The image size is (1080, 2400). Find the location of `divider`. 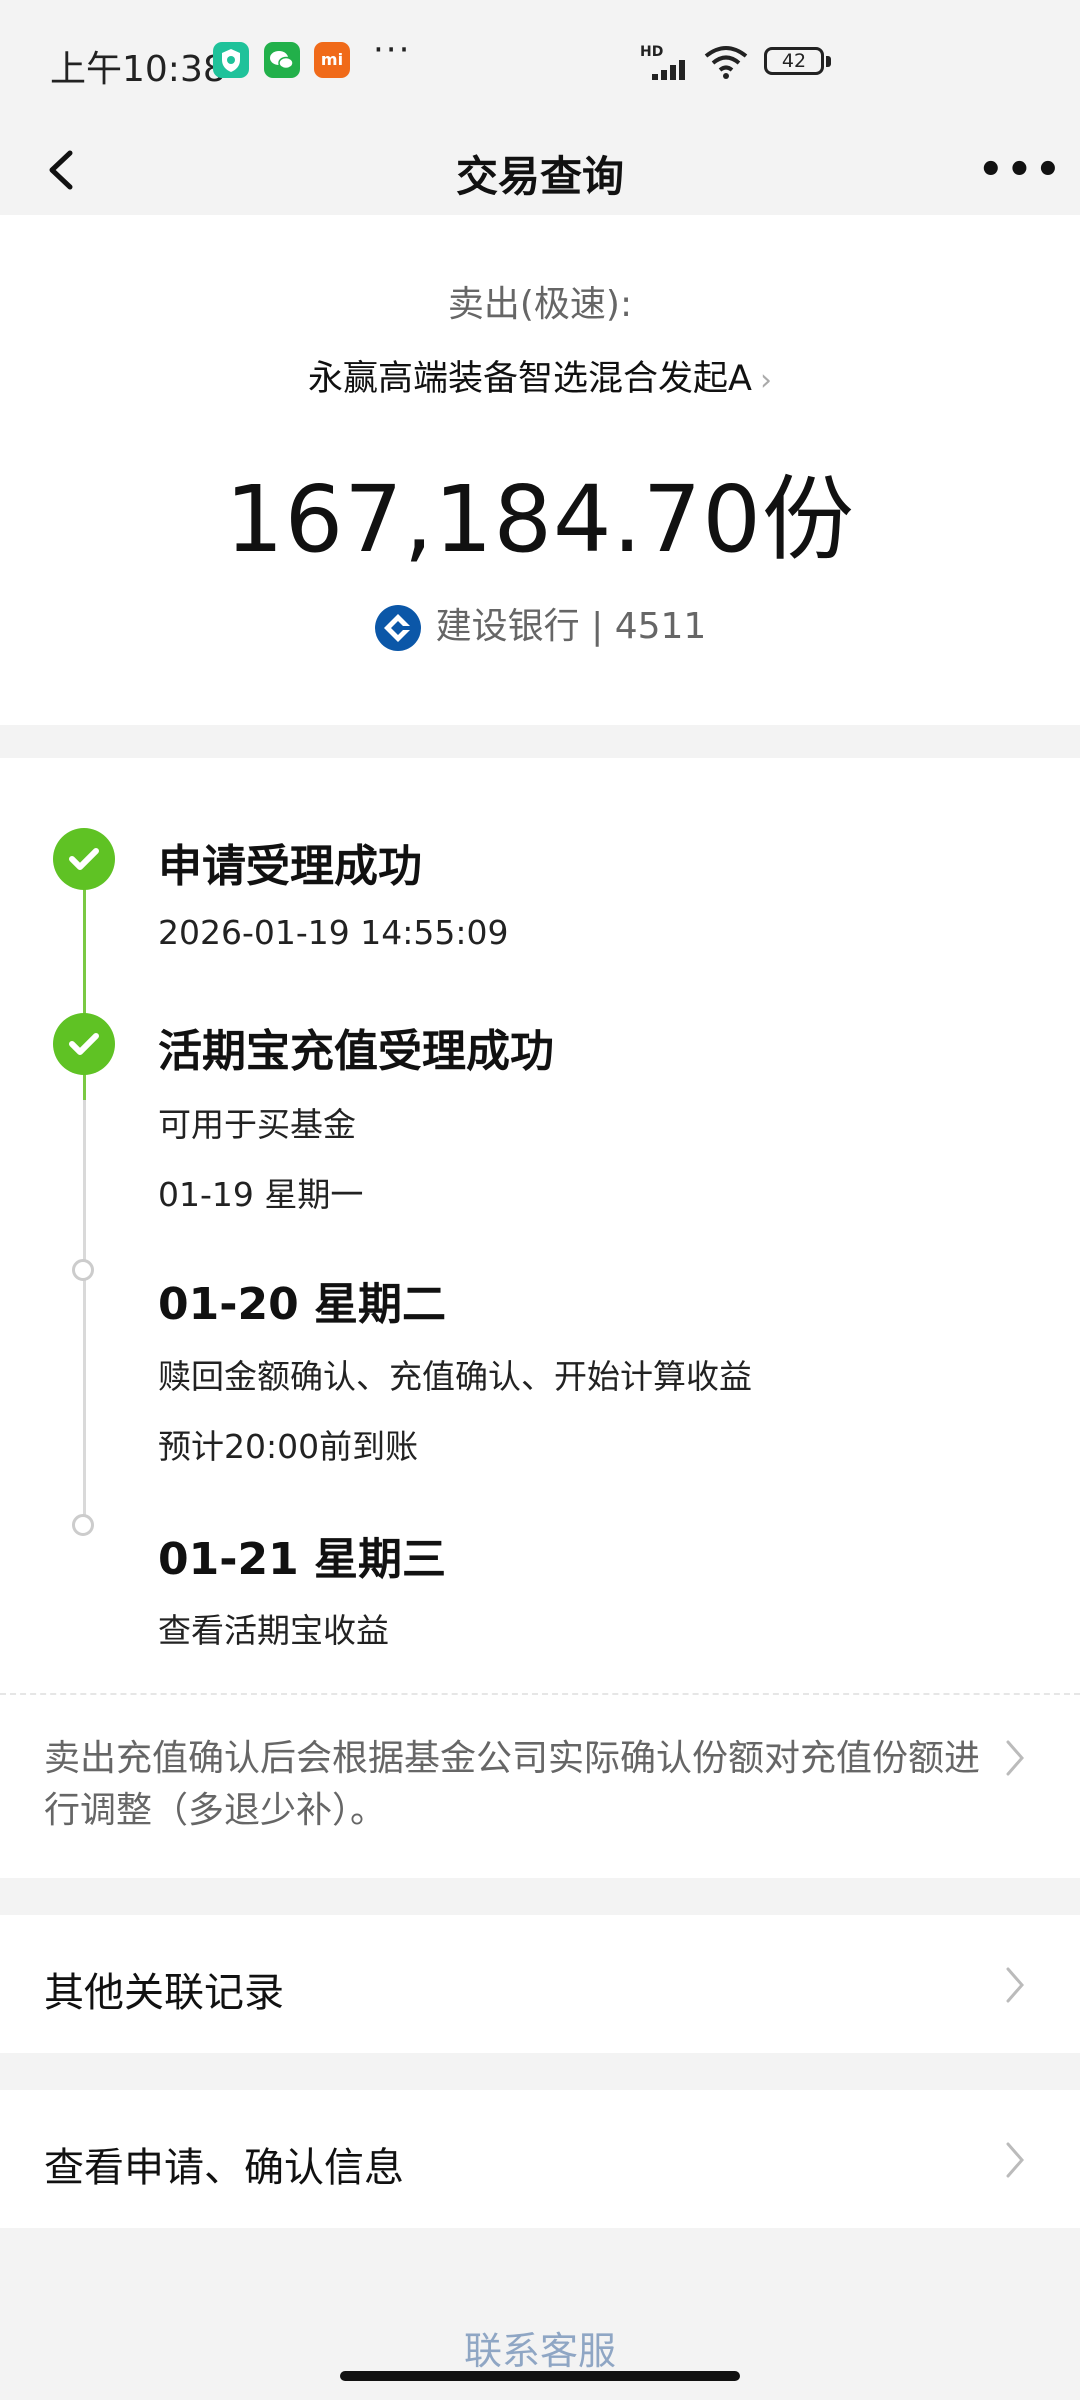

divider is located at coordinates (540, 1694).